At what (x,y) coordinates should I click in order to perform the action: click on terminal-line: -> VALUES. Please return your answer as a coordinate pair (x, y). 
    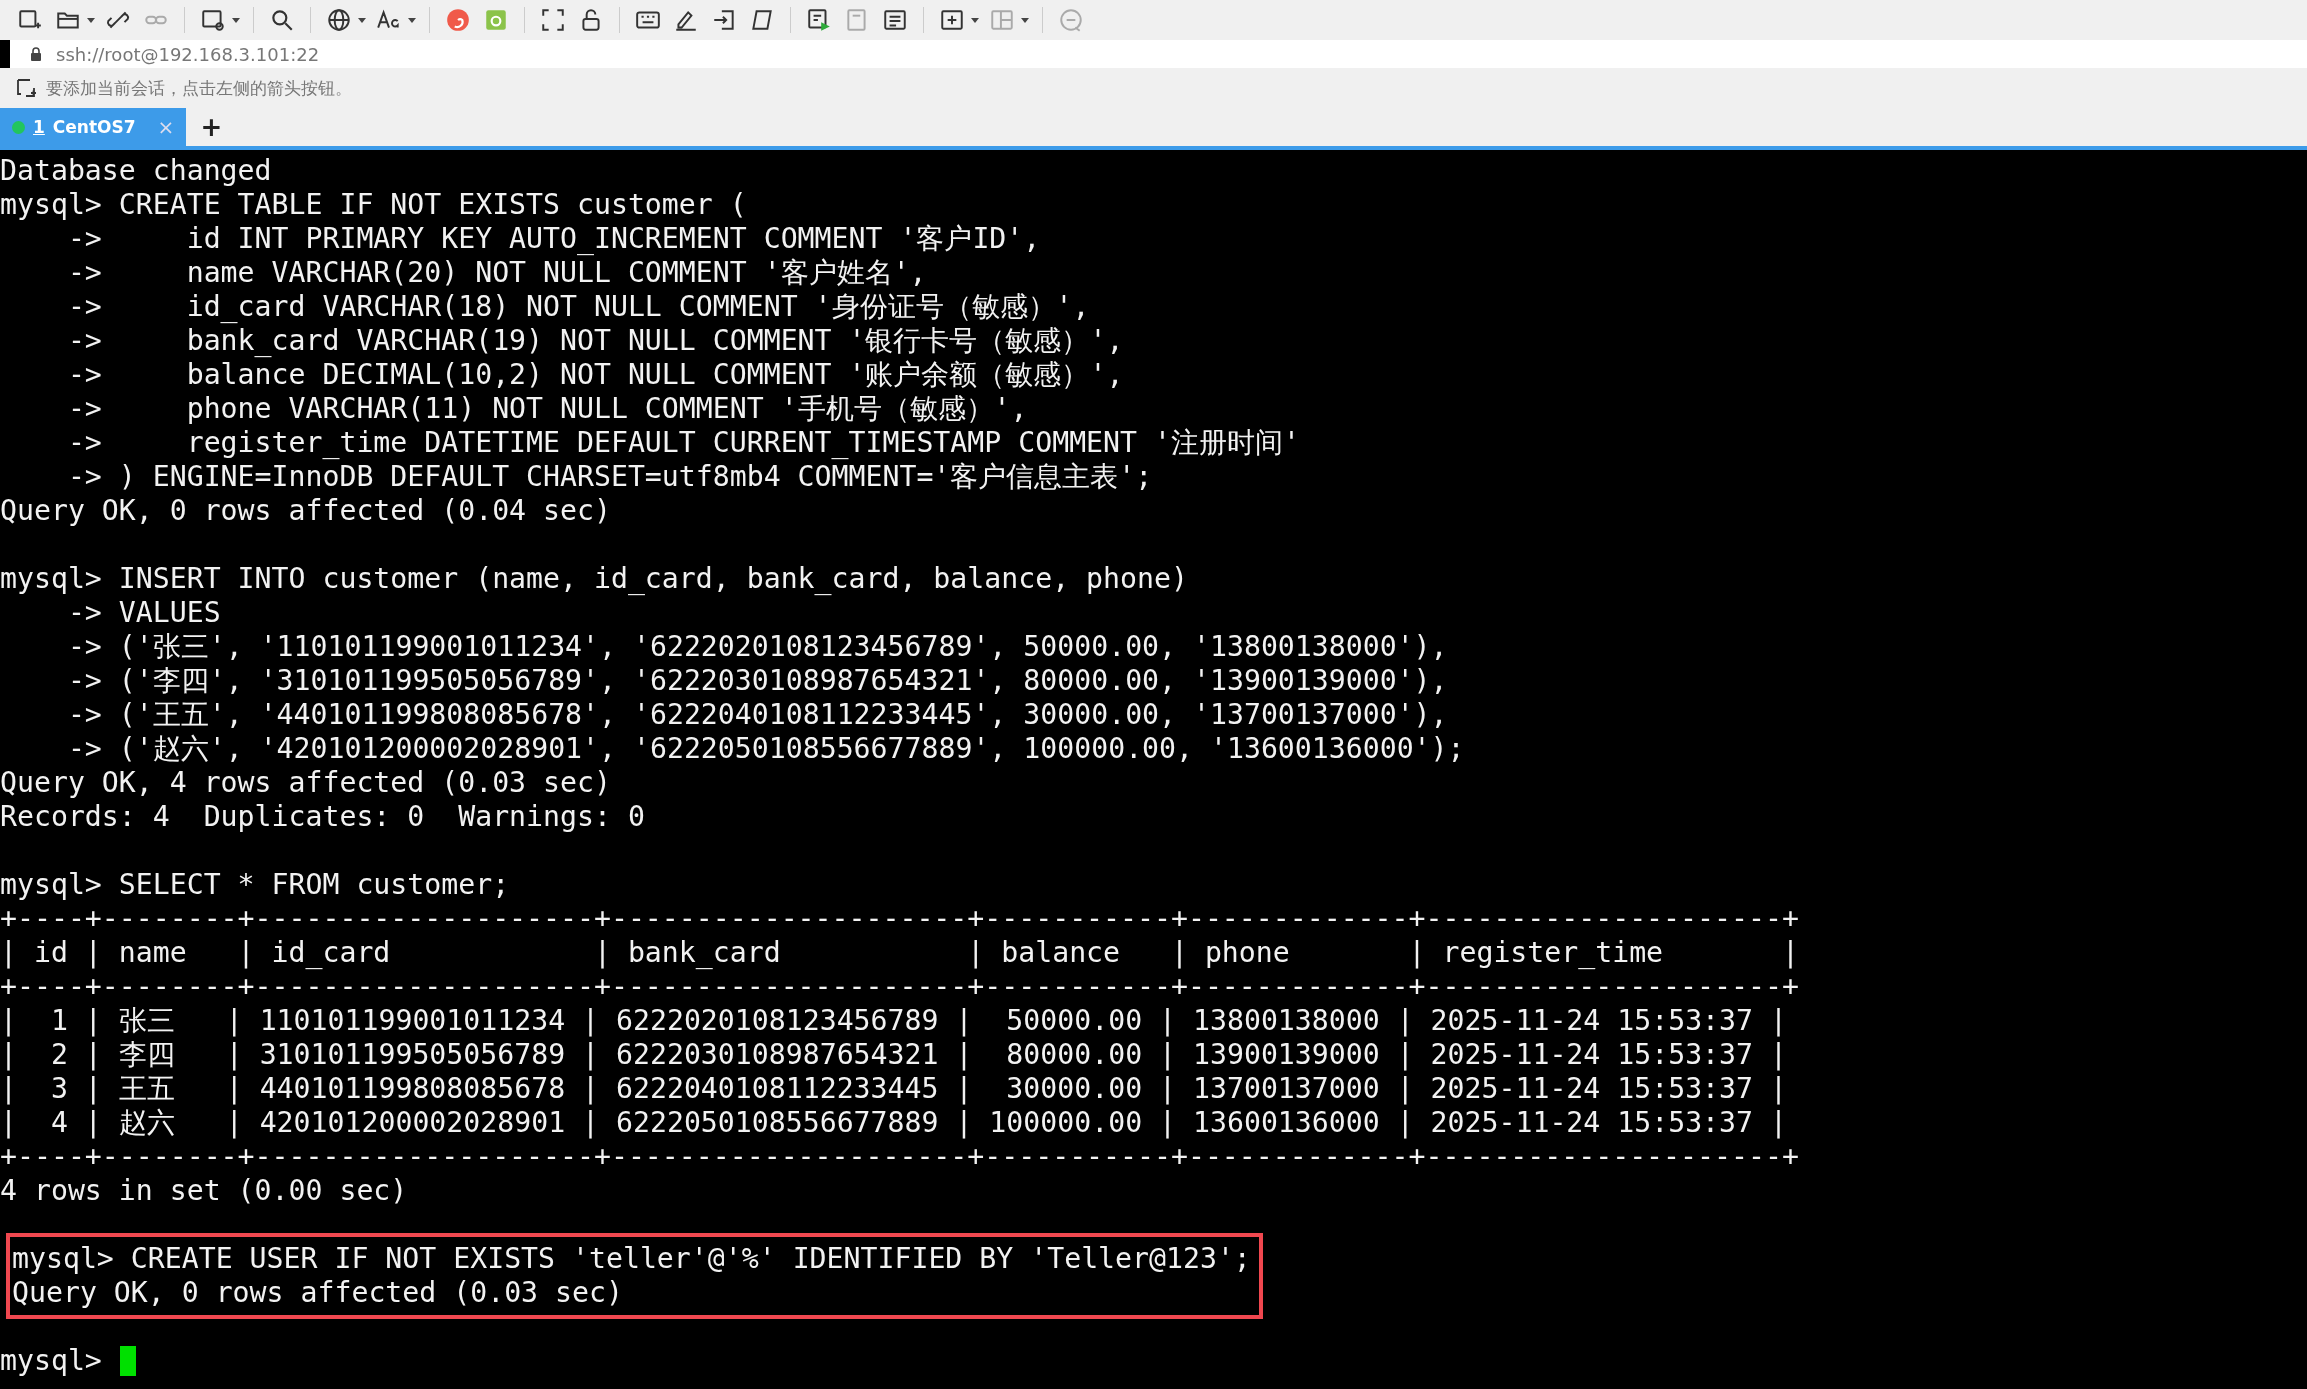
    Looking at the image, I should click on (143, 613).